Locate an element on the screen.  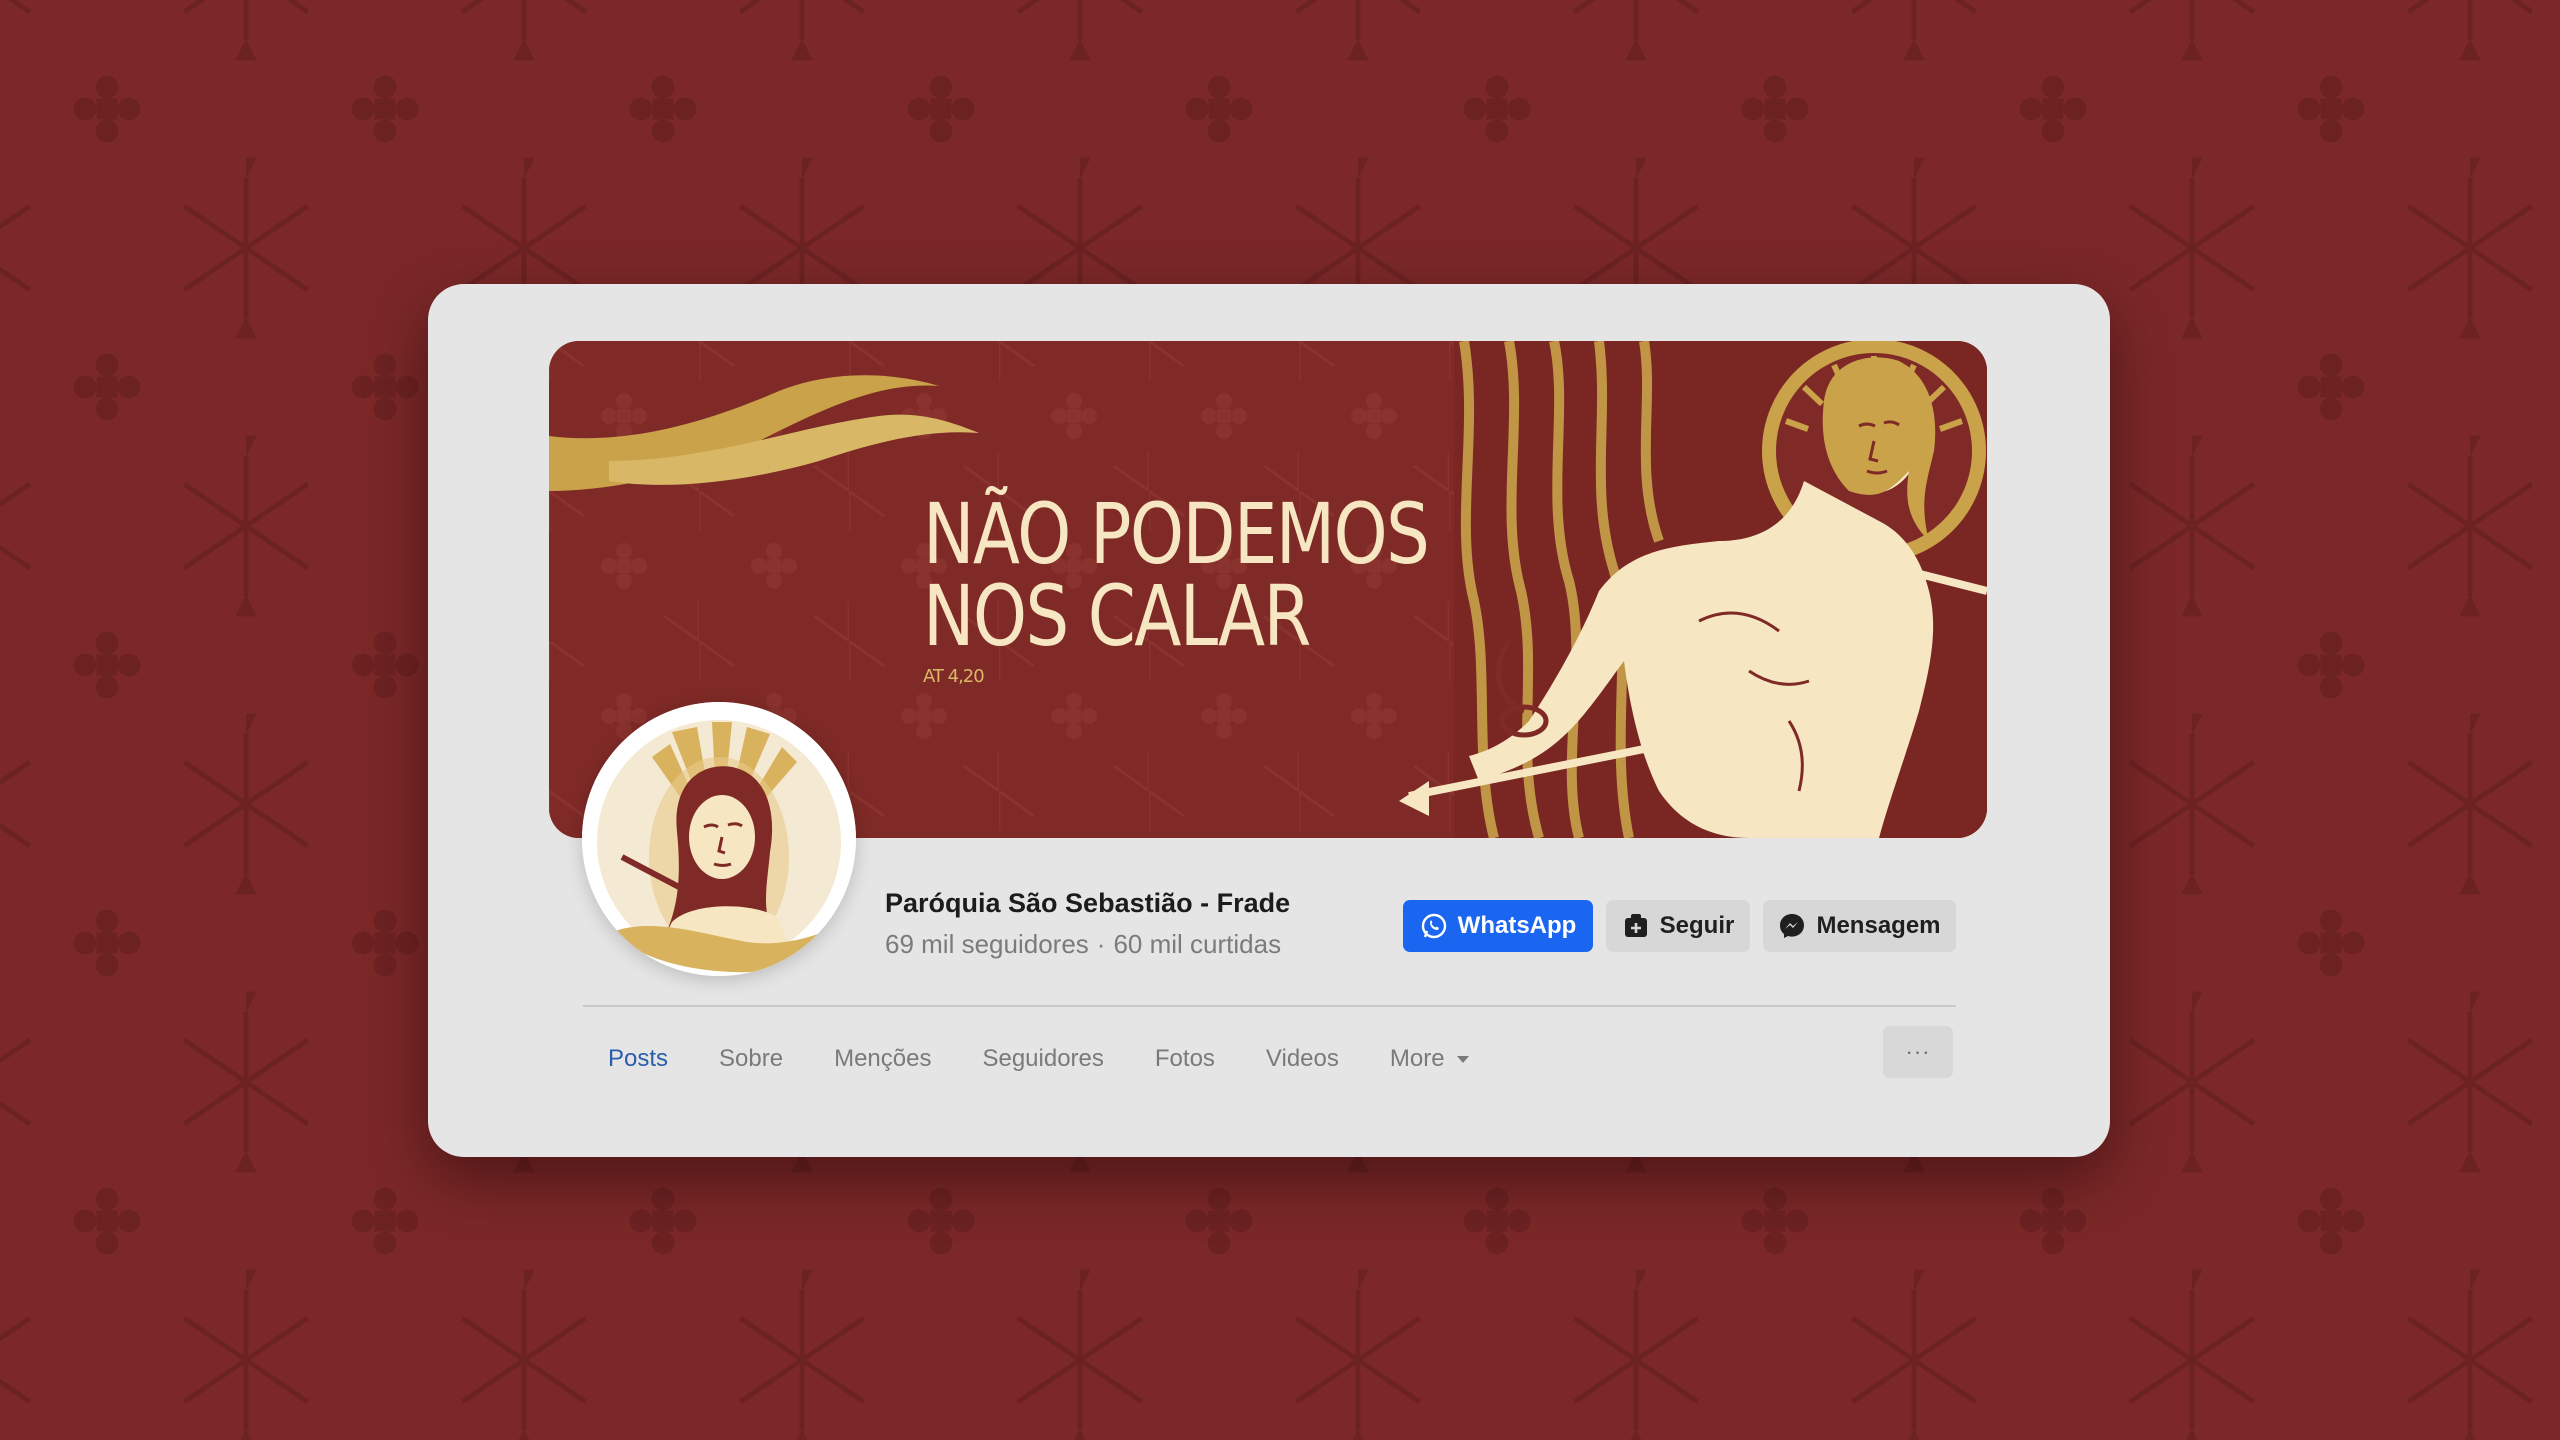
tab-mencoes: Menções is located at coordinates (882, 1059).